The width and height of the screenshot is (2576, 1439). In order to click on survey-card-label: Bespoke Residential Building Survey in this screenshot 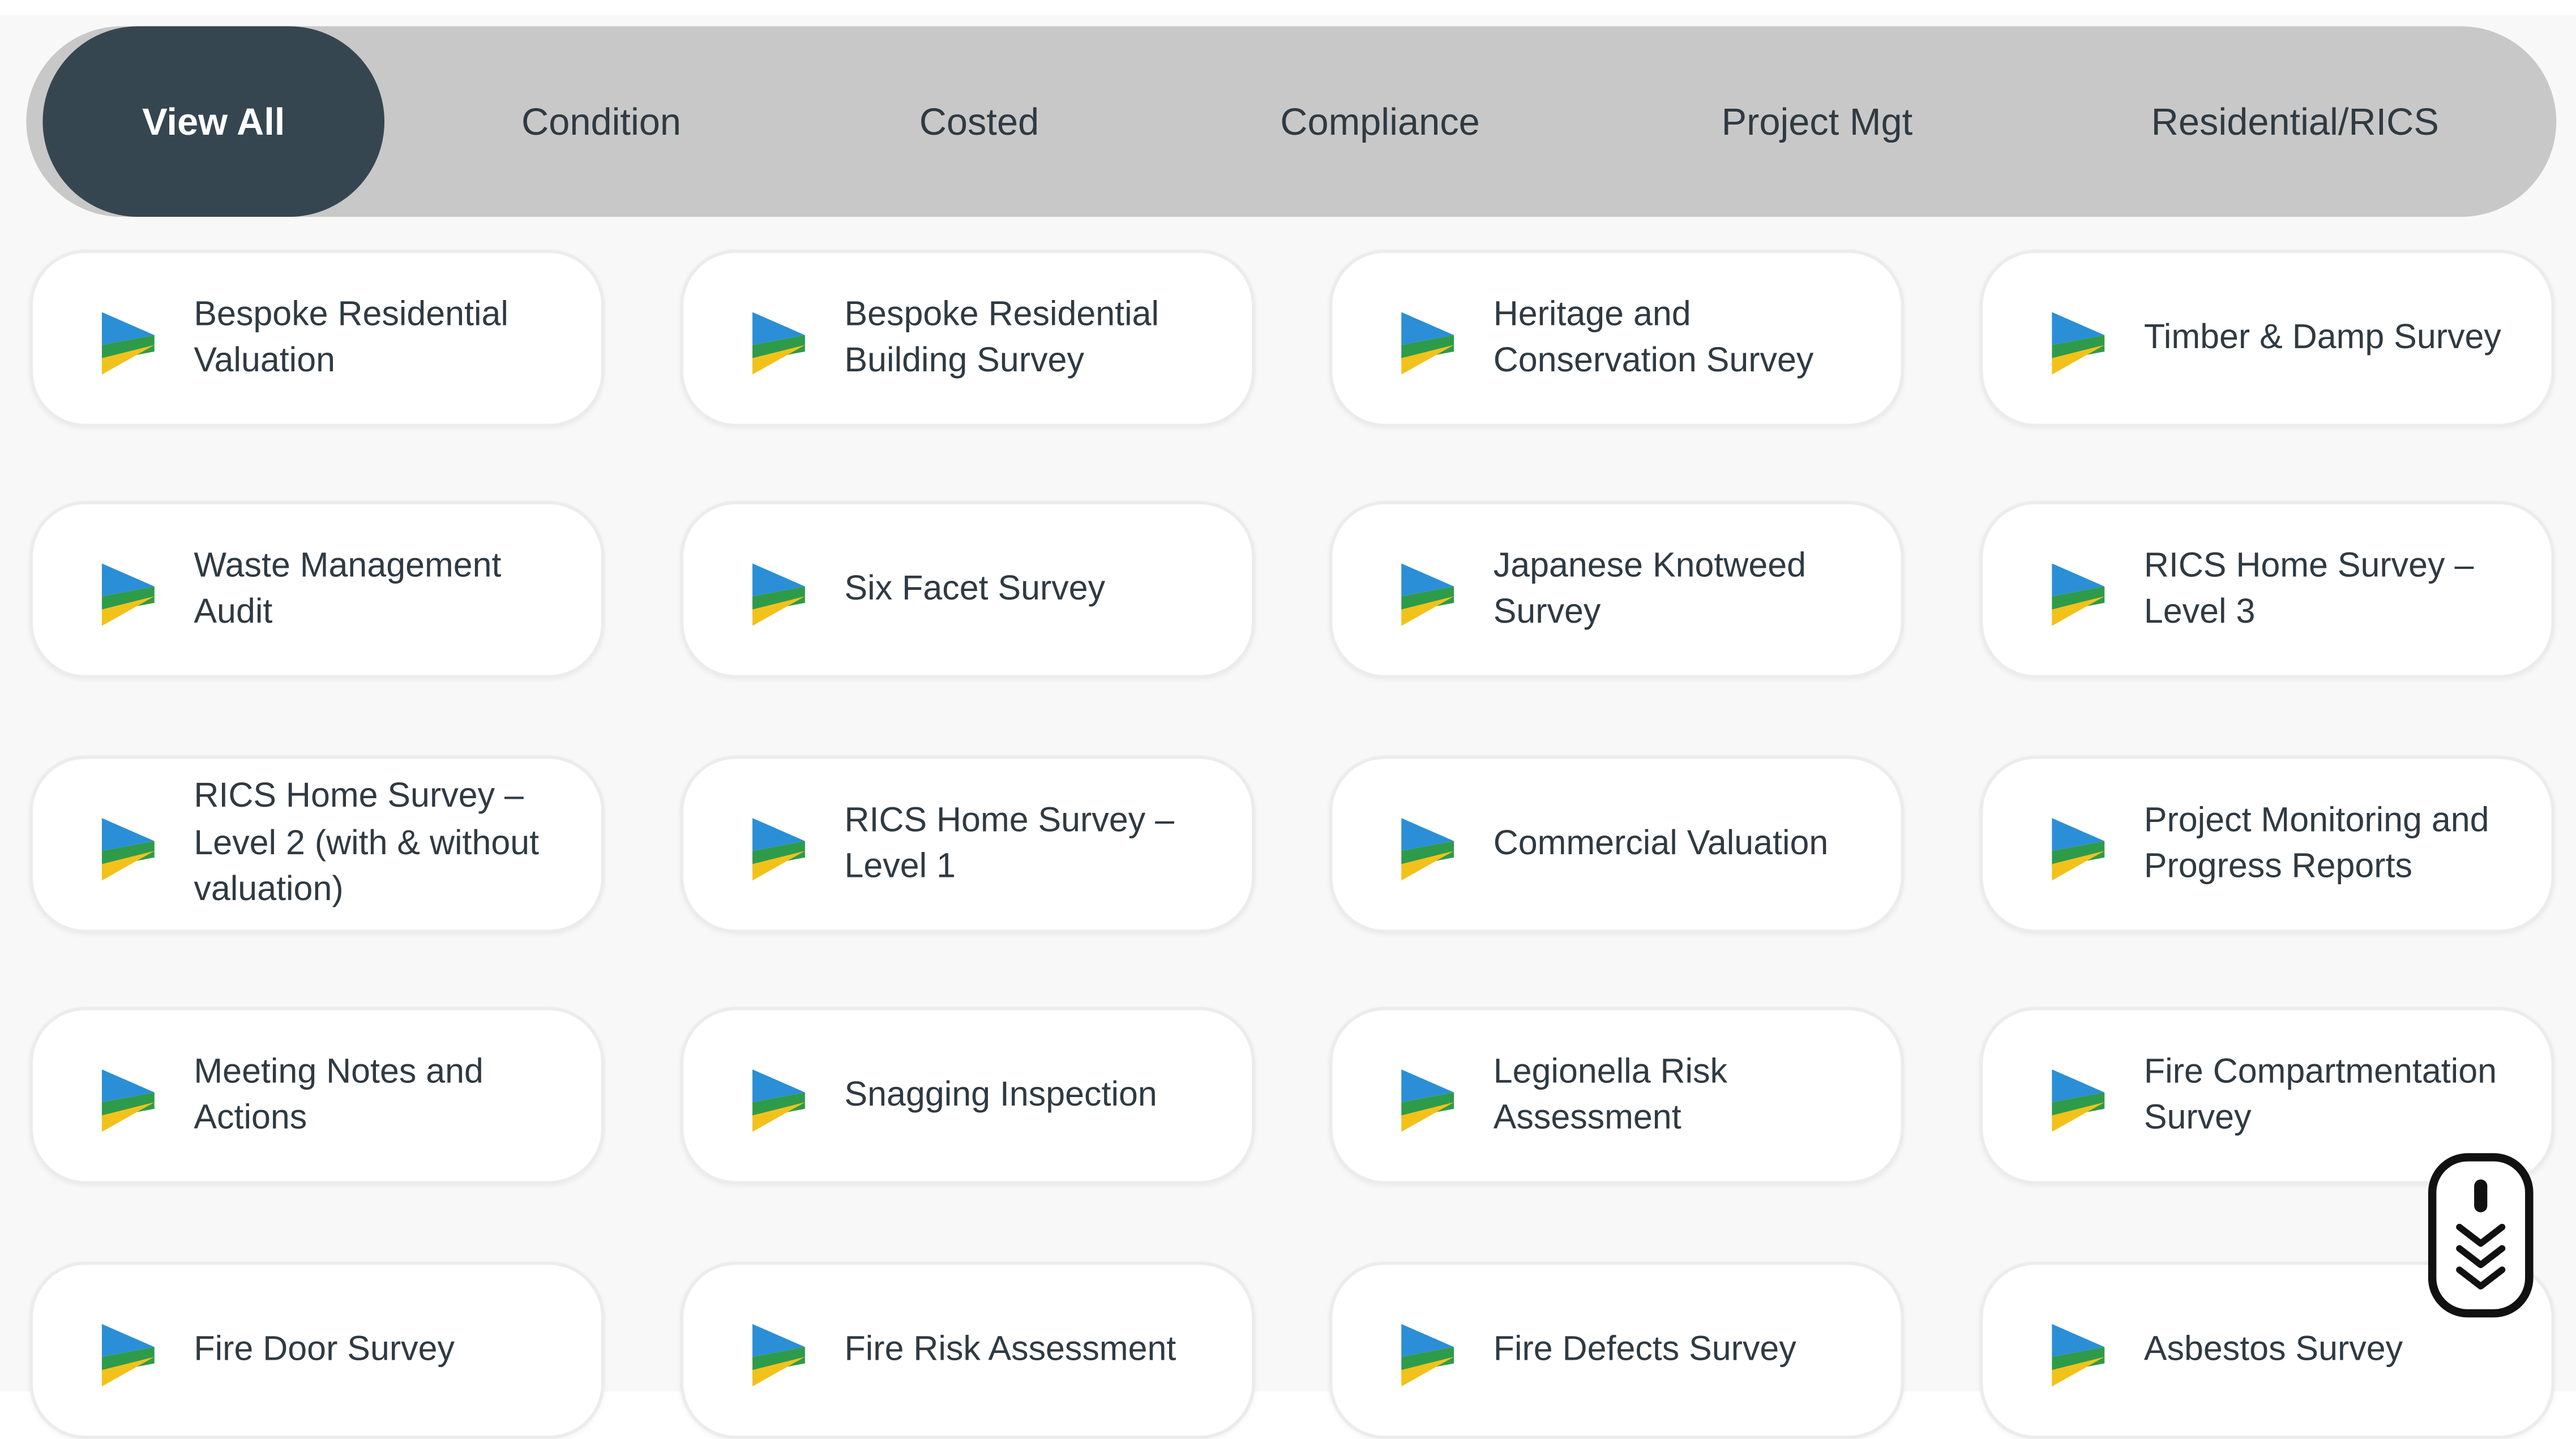, I will do `click(1001, 337)`.